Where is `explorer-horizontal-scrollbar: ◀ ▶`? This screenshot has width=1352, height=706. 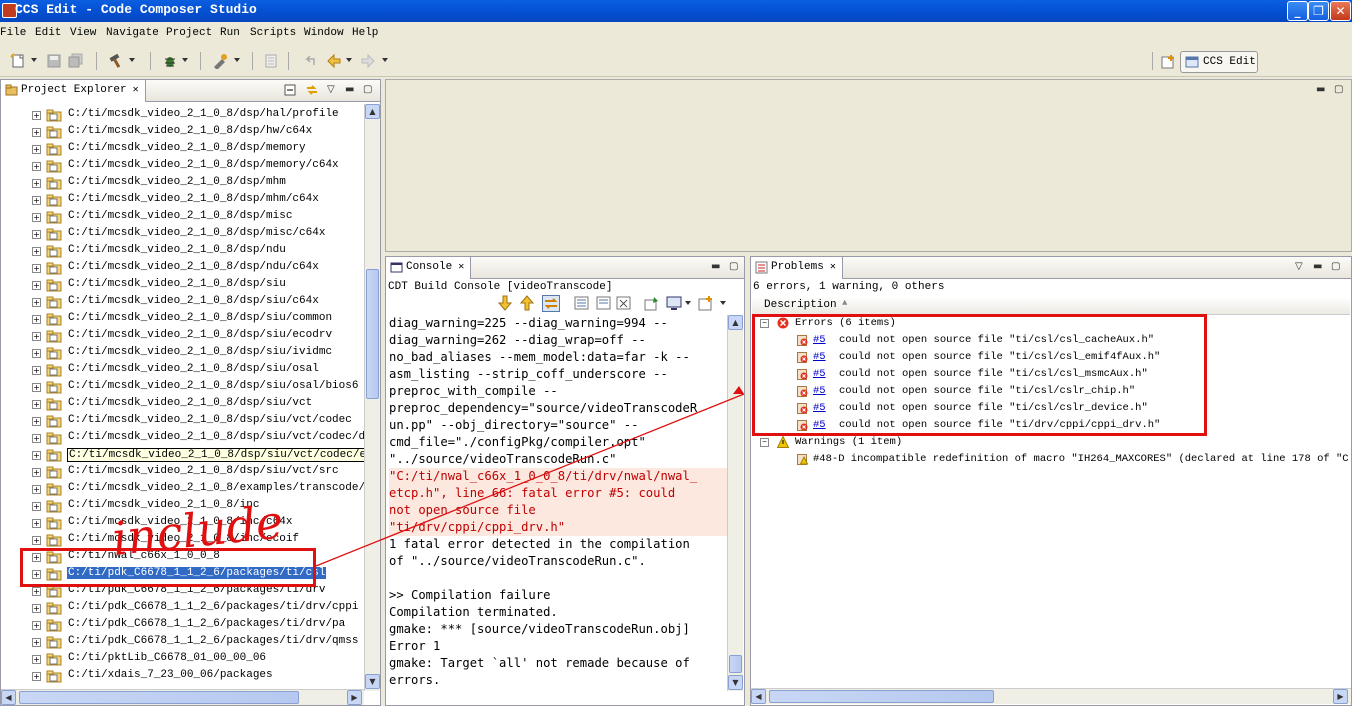
explorer-horizontal-scrollbar: ◀ ▶ is located at coordinates (182, 697).